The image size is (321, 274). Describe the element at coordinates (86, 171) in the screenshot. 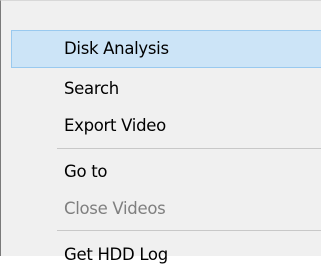

I see `menu-item-label: Go to` at that location.